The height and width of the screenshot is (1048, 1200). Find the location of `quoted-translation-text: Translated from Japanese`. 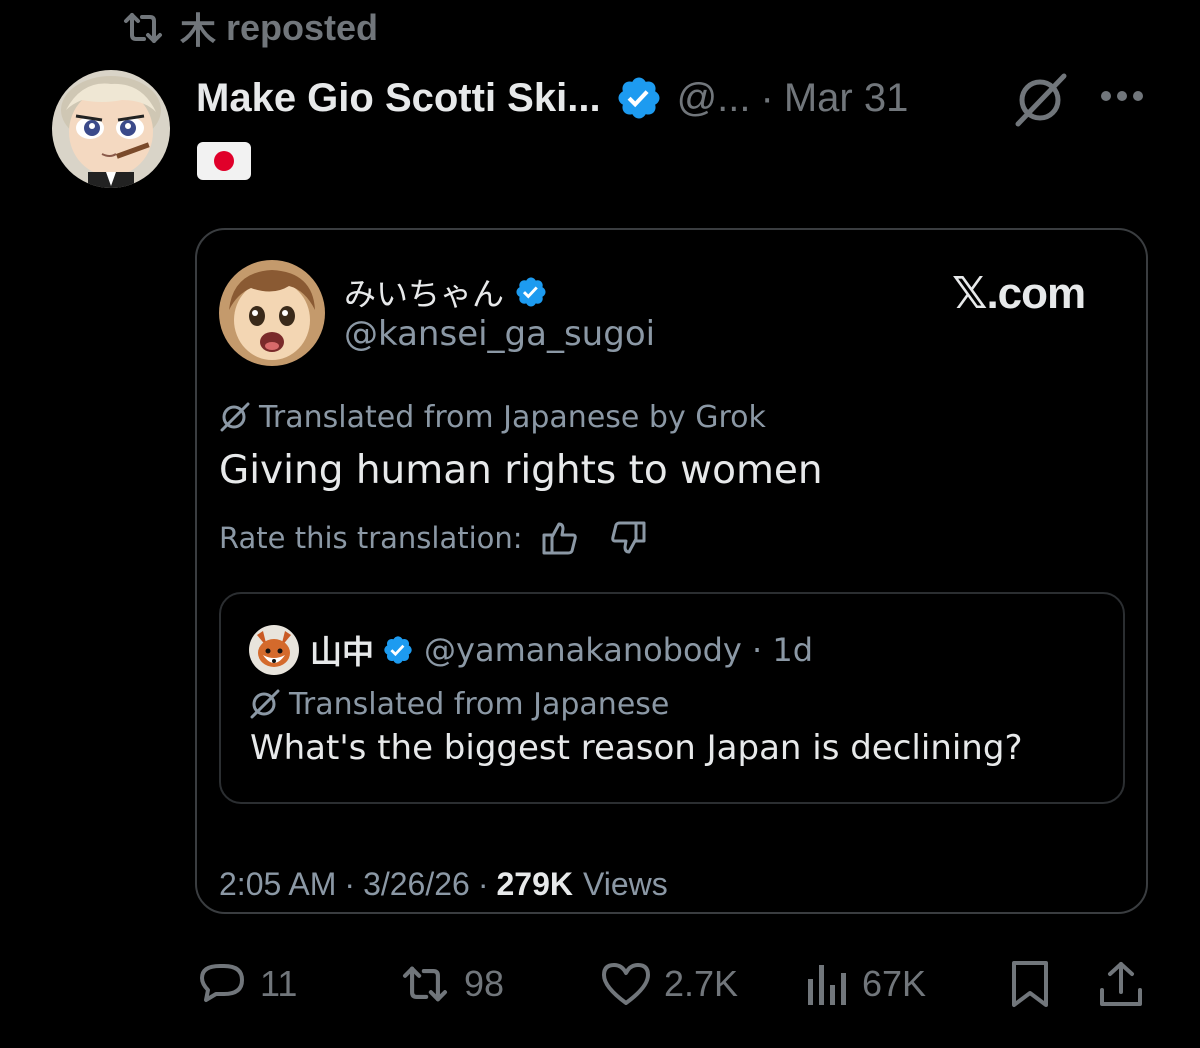

quoted-translation-text: Translated from Japanese is located at coordinates (479, 704).